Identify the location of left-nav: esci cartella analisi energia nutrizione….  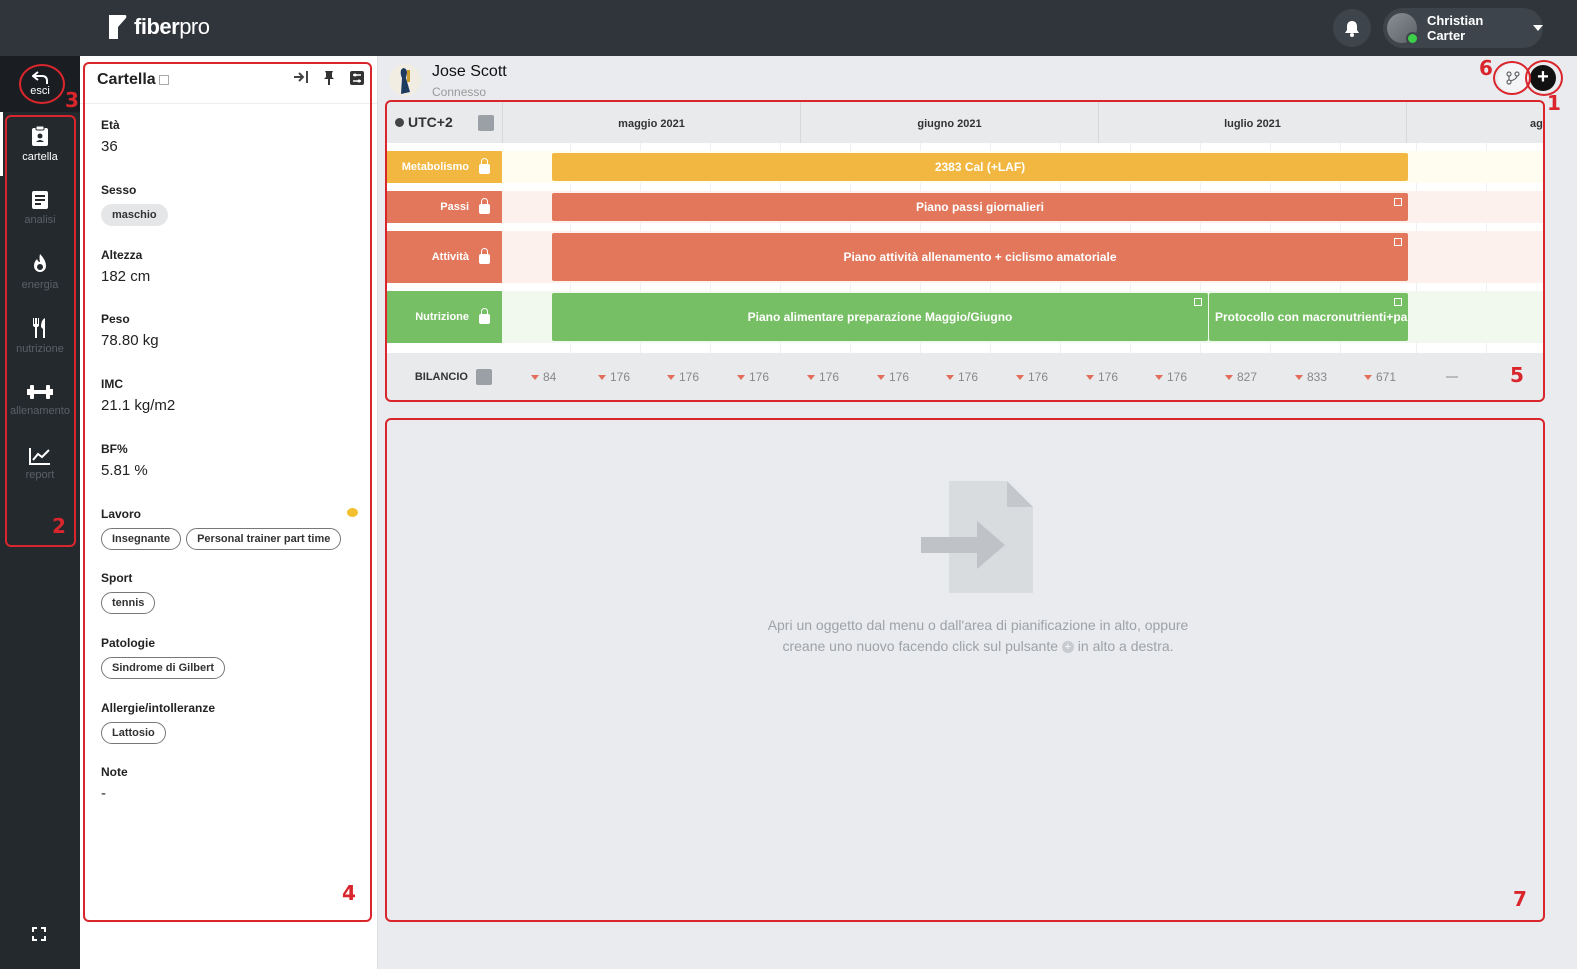
(40, 512).